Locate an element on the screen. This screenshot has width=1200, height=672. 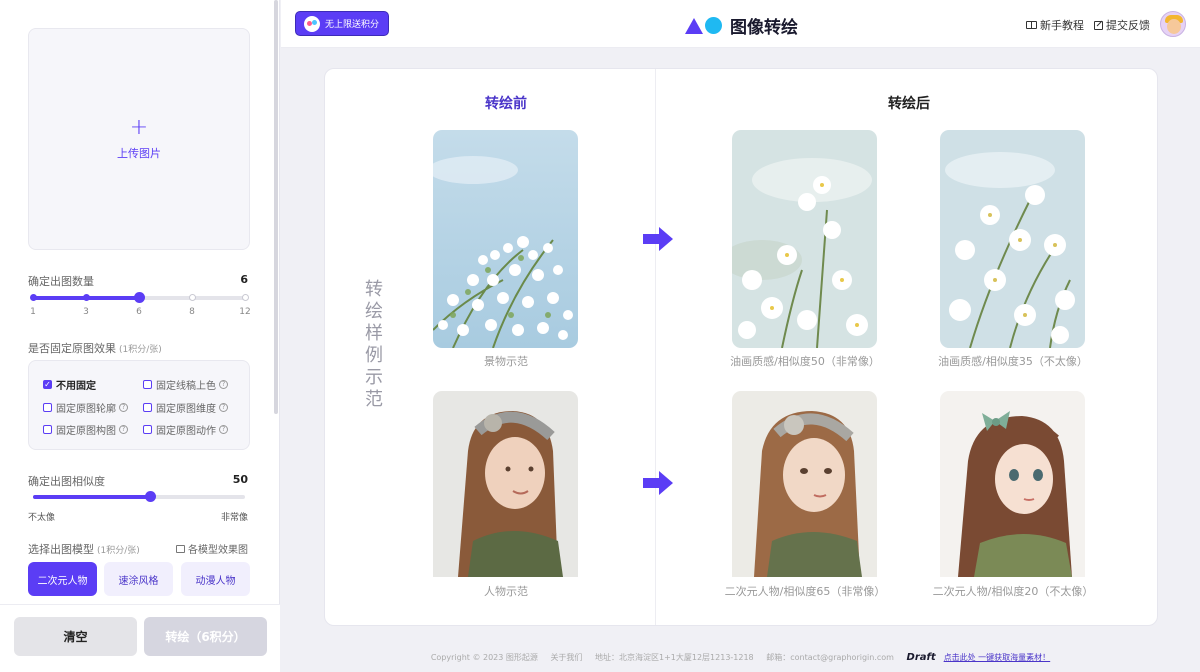
avatar is located at coordinates (1173, 24).